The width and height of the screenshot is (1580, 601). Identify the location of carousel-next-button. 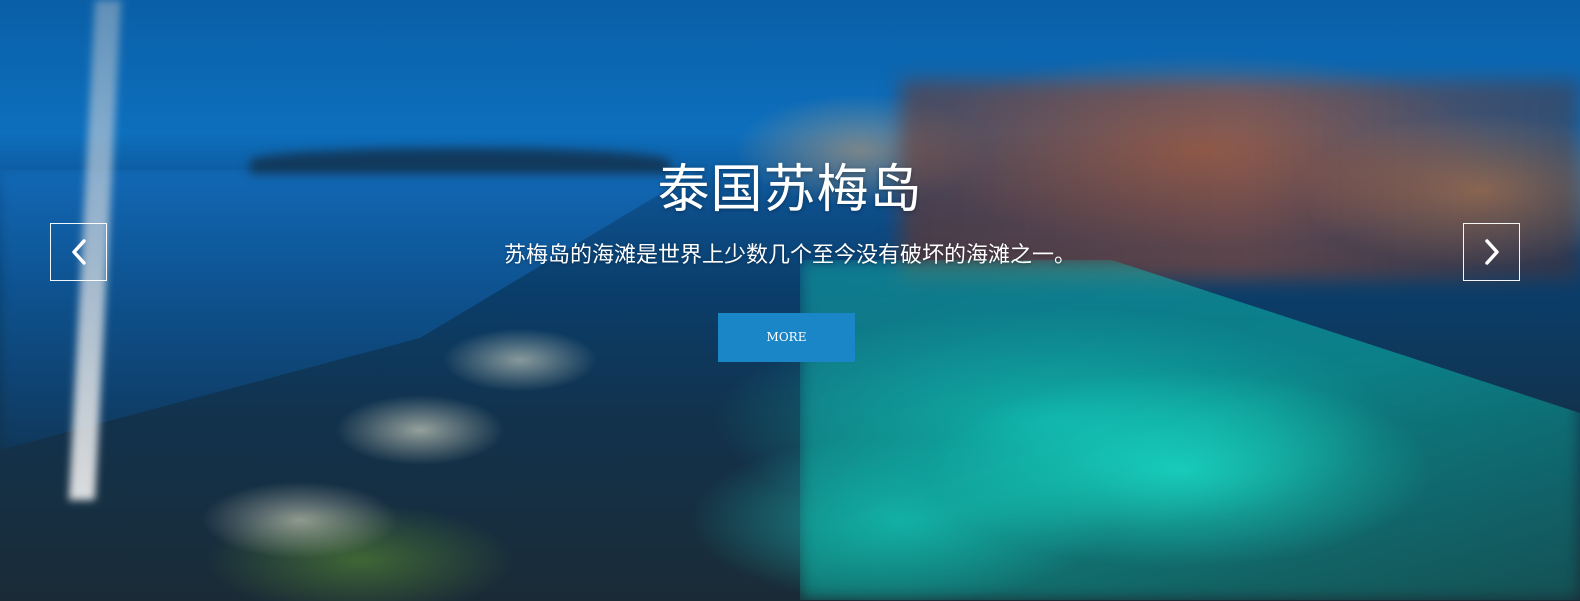
(1491, 252).